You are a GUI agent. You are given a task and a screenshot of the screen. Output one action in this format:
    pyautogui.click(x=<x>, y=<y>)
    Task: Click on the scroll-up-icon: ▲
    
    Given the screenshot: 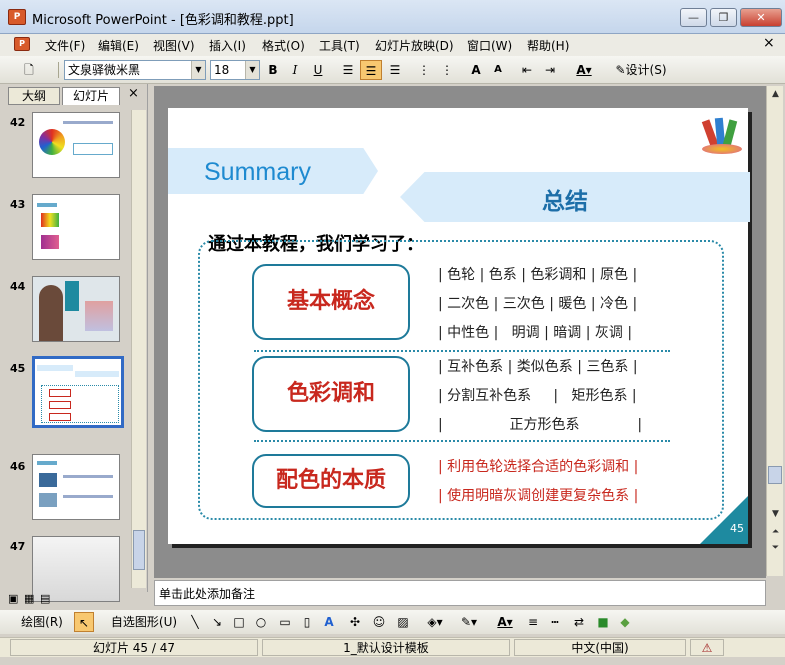 What is the action you would take?
    pyautogui.click(x=775, y=94)
    